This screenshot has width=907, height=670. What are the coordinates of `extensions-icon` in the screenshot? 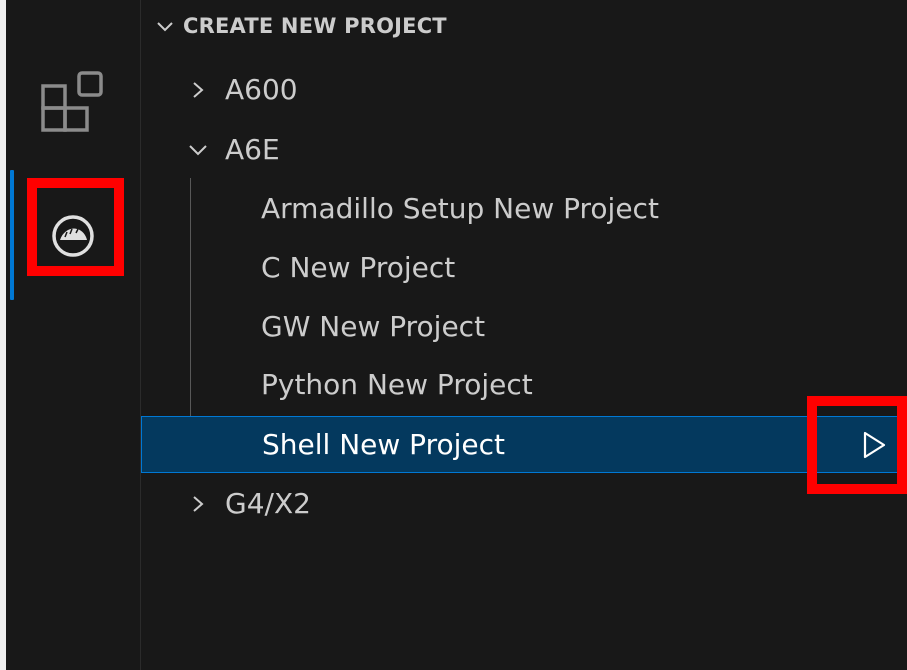 It's located at (72, 101).